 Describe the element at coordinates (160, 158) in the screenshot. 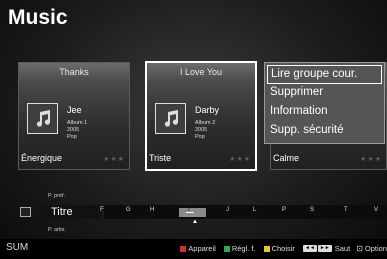

I see `mood-label: Triste` at that location.